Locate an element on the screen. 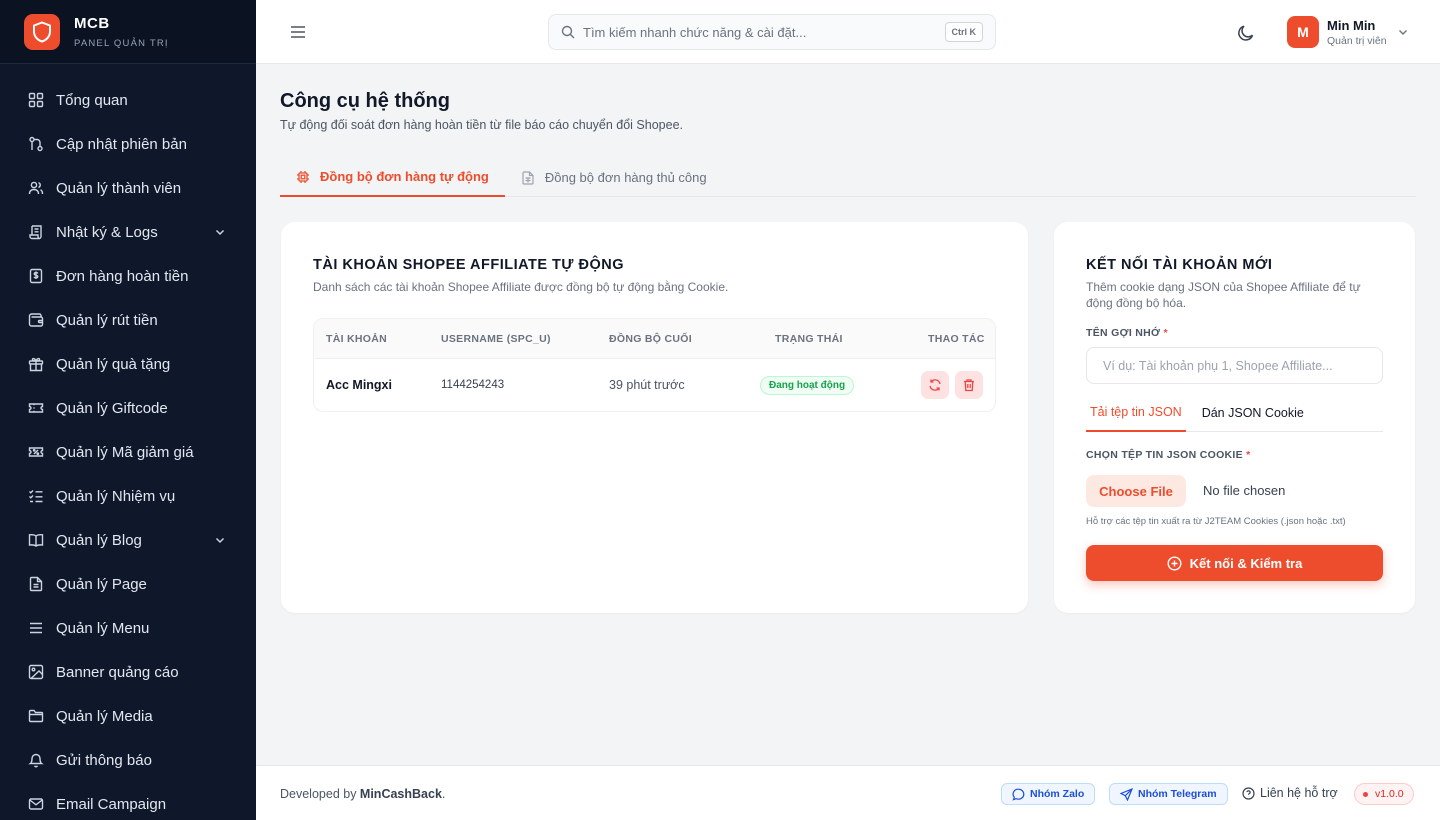 Image resolution: width=1440 pixels, height=820 pixels. sidebar-item-ma-giam-gia: Quản lý Mã giảm giá is located at coordinates (128, 452).